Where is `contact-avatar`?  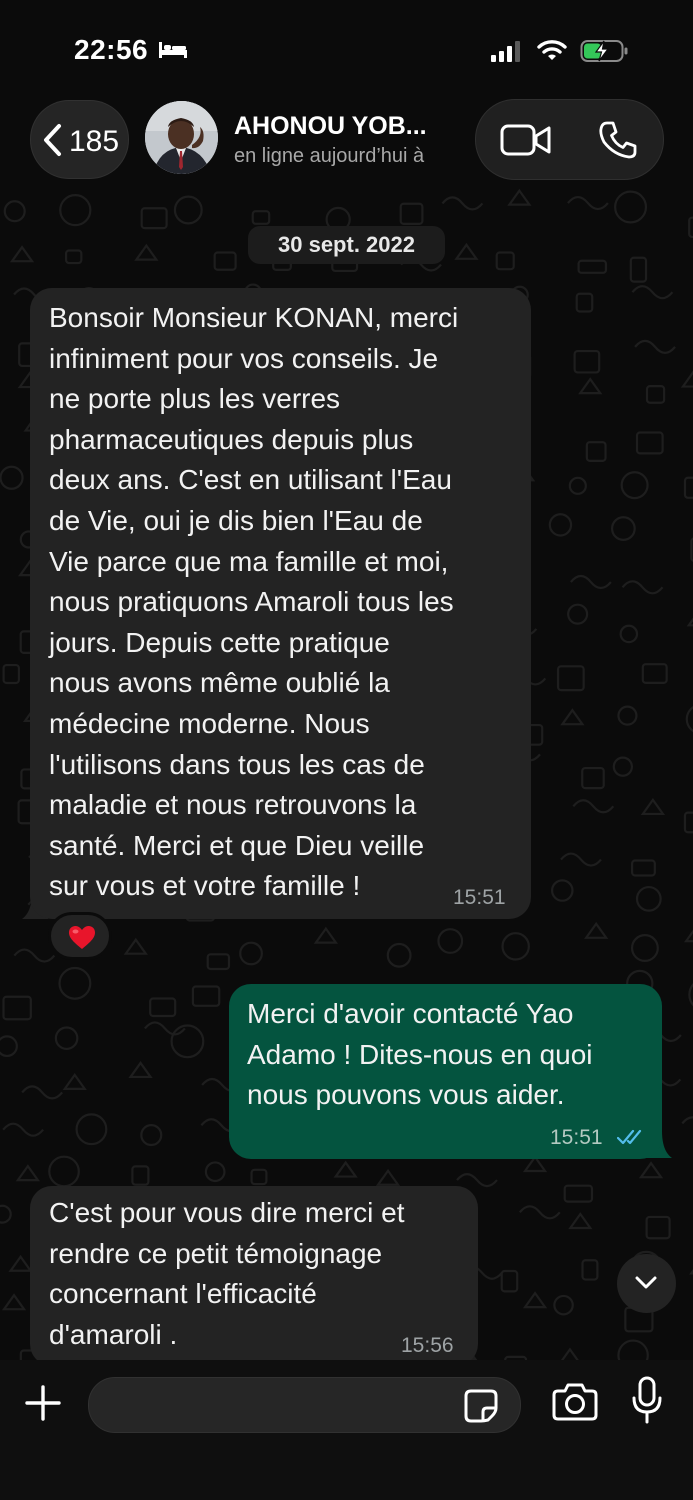
contact-avatar is located at coordinates (181, 137).